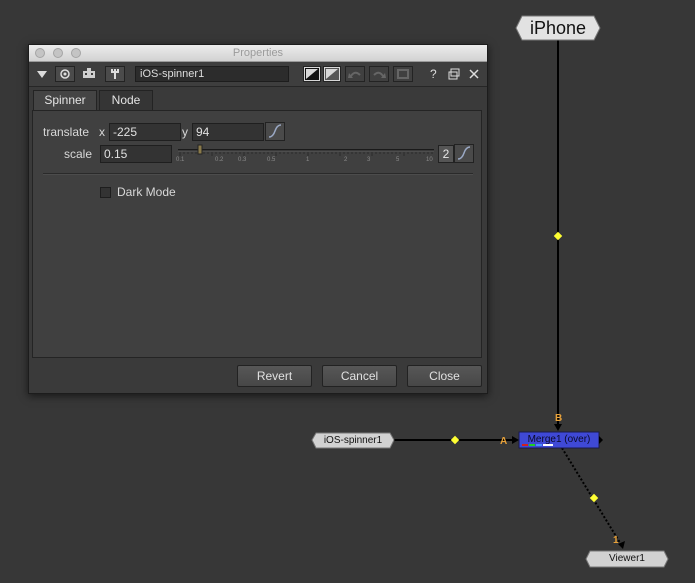 This screenshot has width=695, height=583. I want to click on slider-tick-label: 3, so click(369, 160).